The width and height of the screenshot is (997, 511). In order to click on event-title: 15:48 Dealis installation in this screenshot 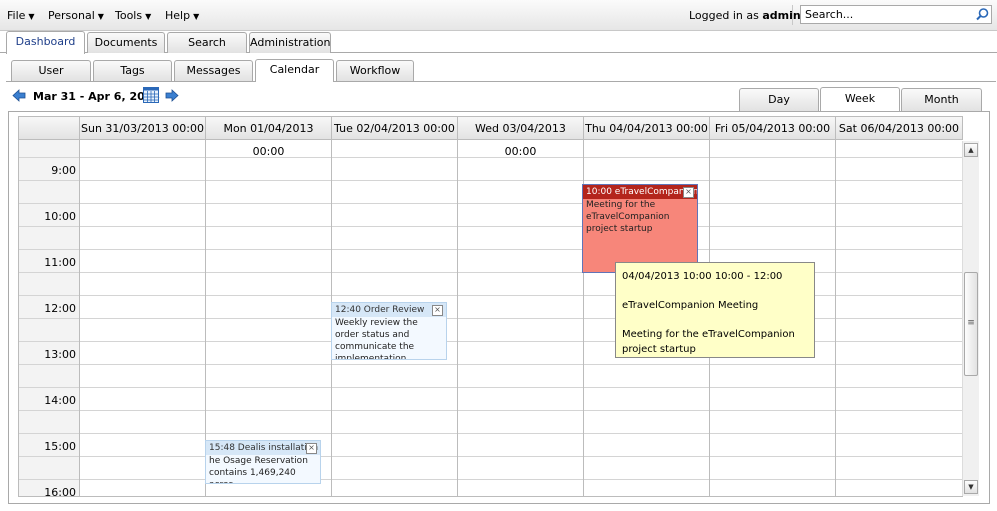, I will do `click(263, 448)`.